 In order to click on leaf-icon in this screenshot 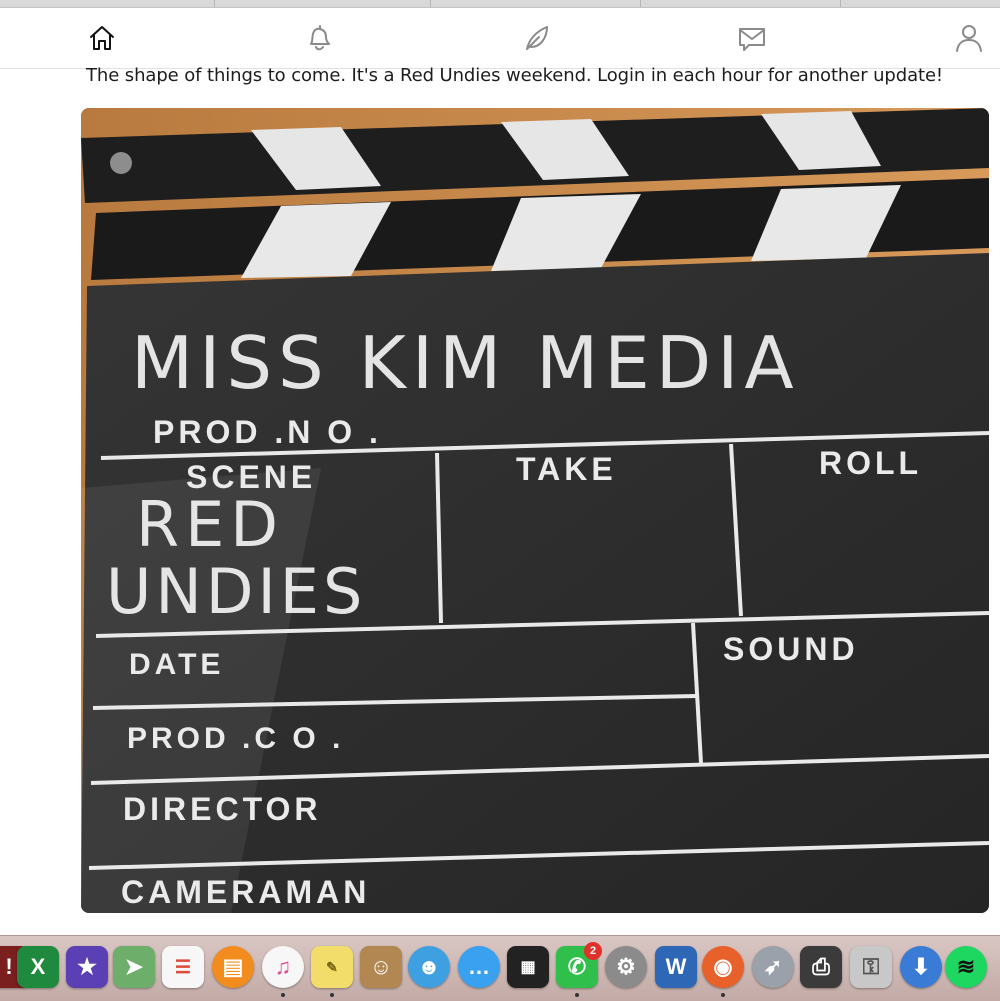, I will do `click(537, 38)`.